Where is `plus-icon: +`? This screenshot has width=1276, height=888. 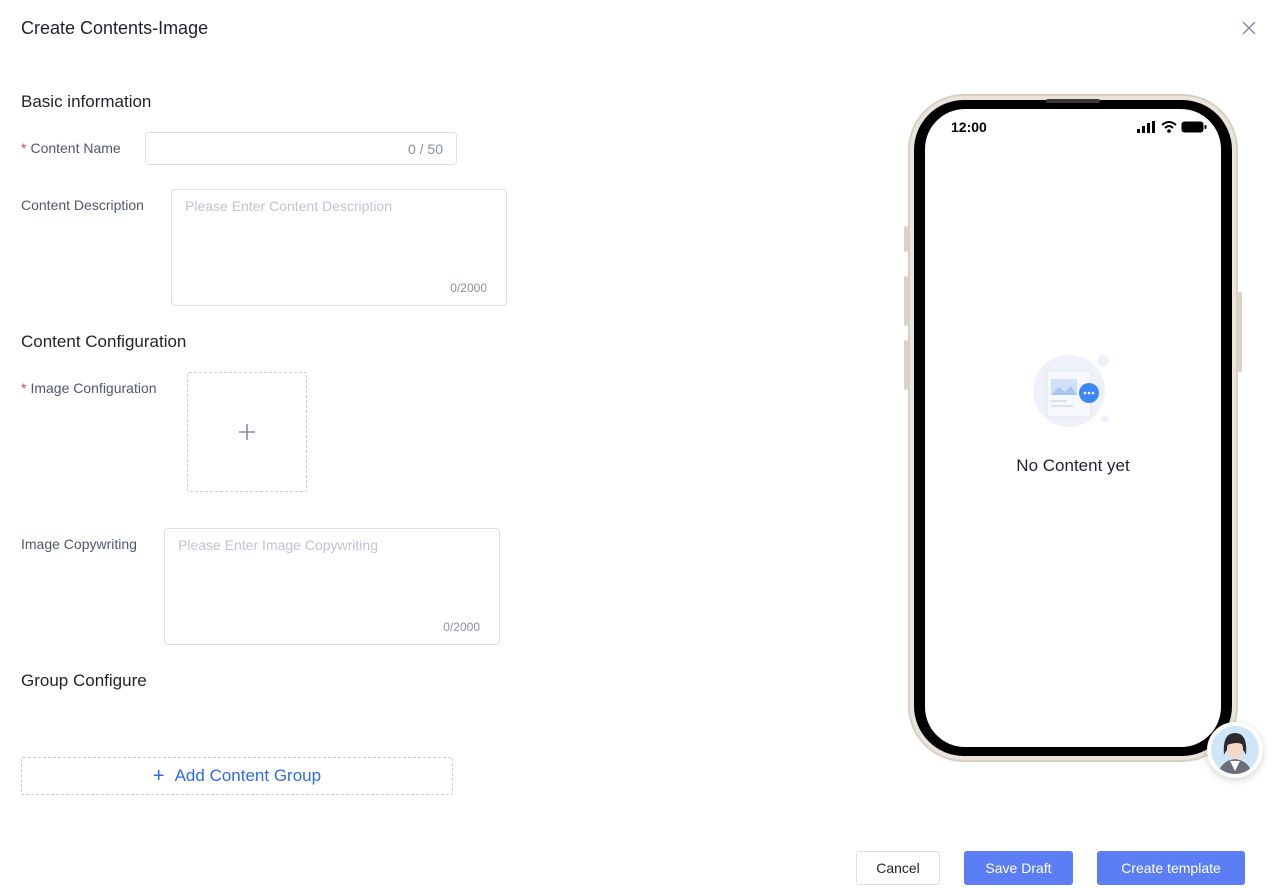 plus-icon: + is located at coordinates (158, 776).